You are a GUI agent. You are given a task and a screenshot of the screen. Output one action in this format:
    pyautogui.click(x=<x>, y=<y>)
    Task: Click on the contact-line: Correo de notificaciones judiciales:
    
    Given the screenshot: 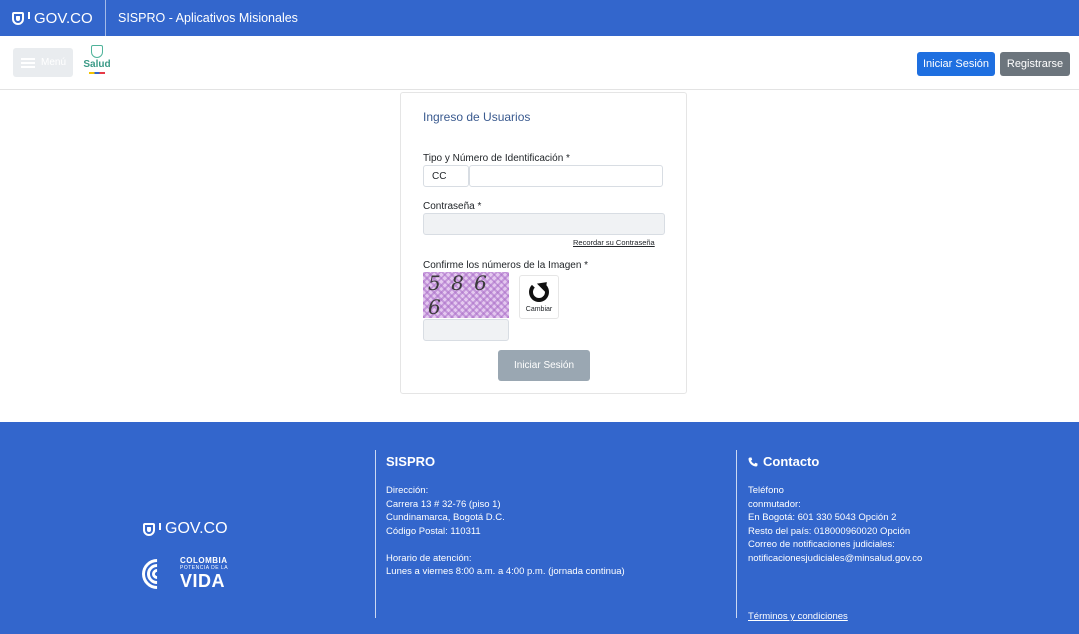 What is the action you would take?
    pyautogui.click(x=821, y=544)
    